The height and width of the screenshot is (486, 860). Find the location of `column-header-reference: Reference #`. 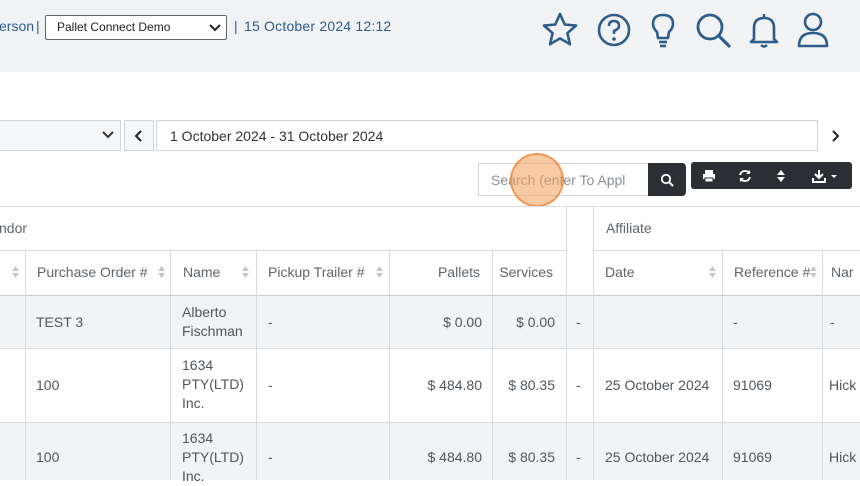

column-header-reference: Reference # is located at coordinates (772, 272).